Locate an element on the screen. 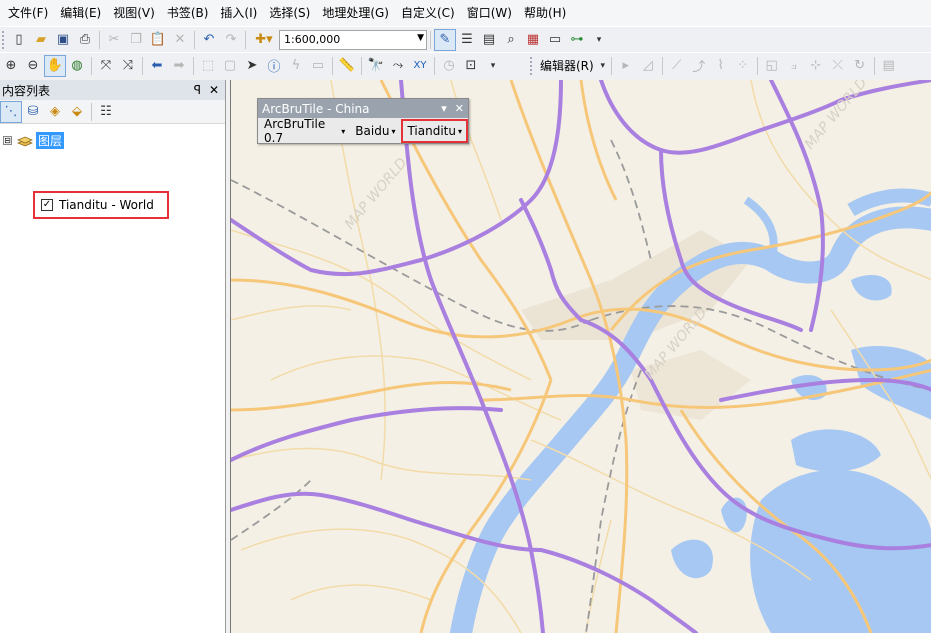 The image size is (931, 633). menu-bookmarks: 书签(B) is located at coordinates (188, 13).